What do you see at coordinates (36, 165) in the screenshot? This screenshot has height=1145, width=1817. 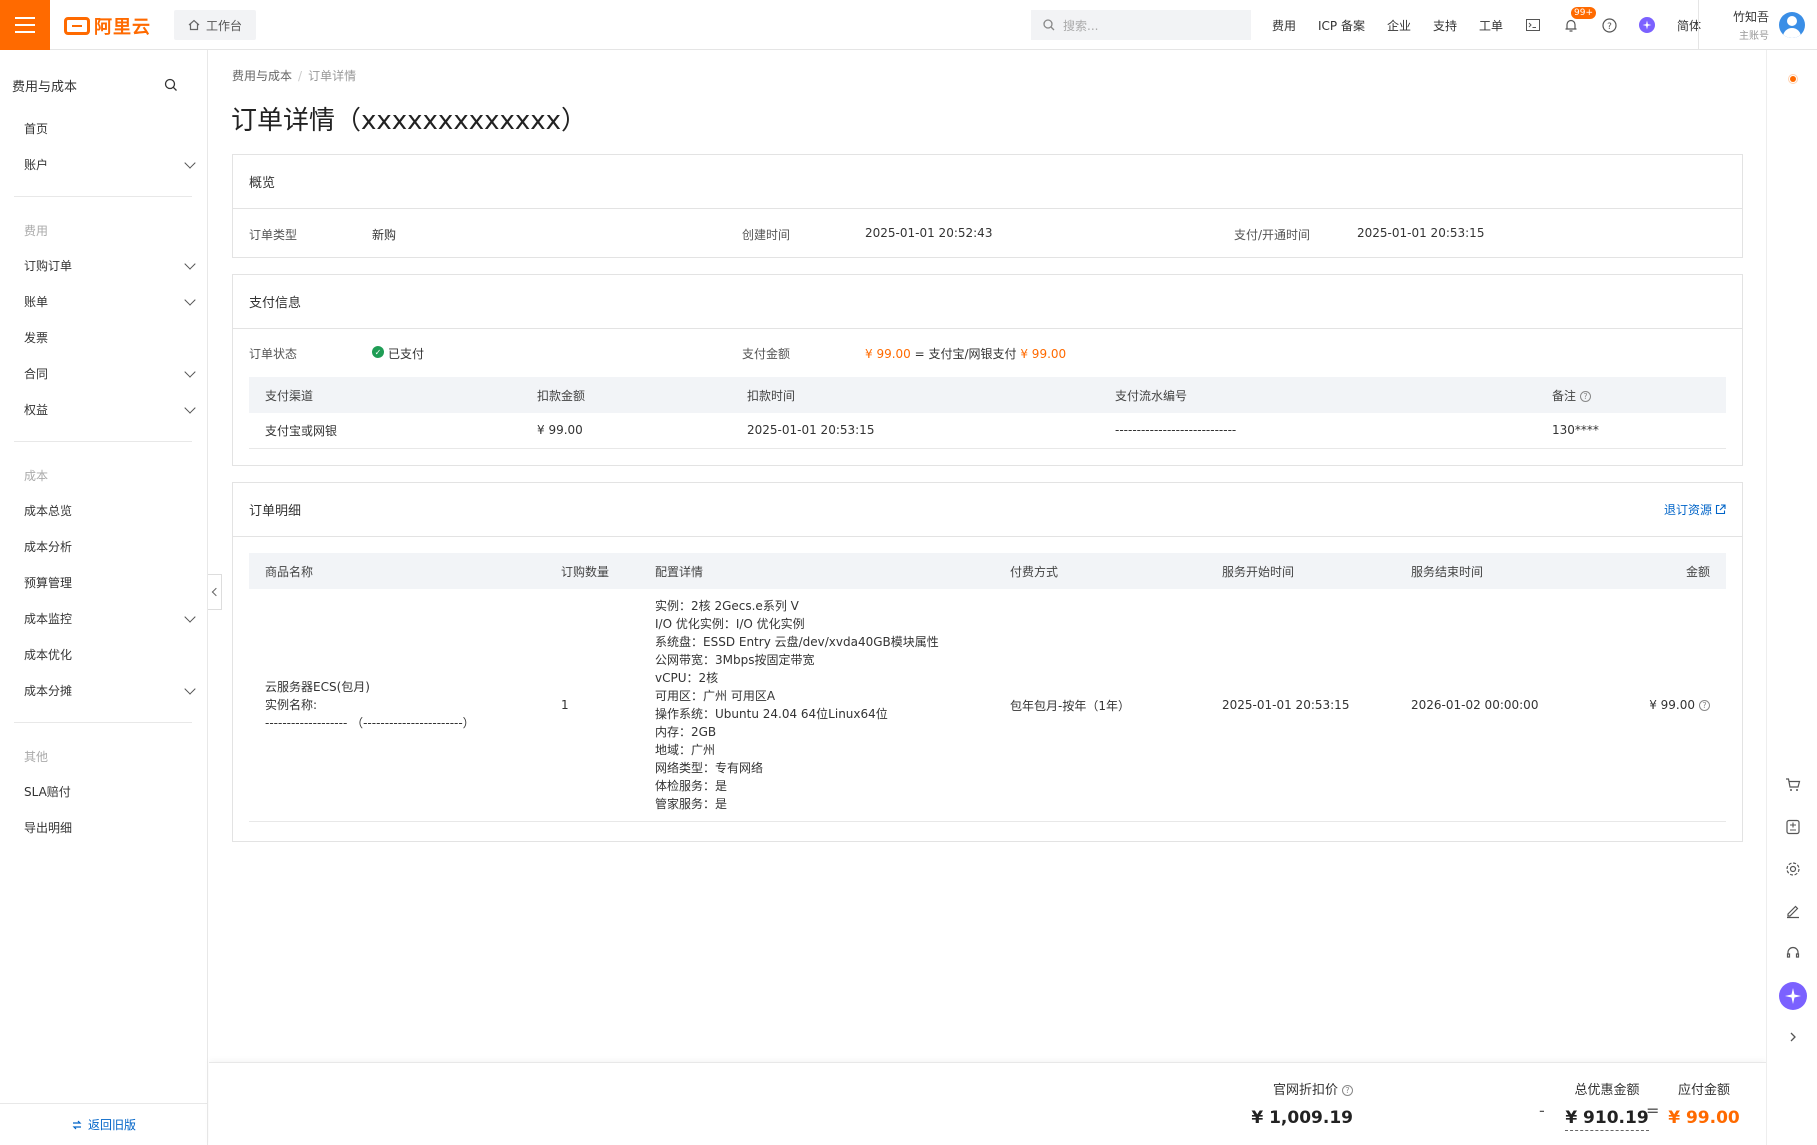 I see `sidebar-item-label: 账户` at bounding box center [36, 165].